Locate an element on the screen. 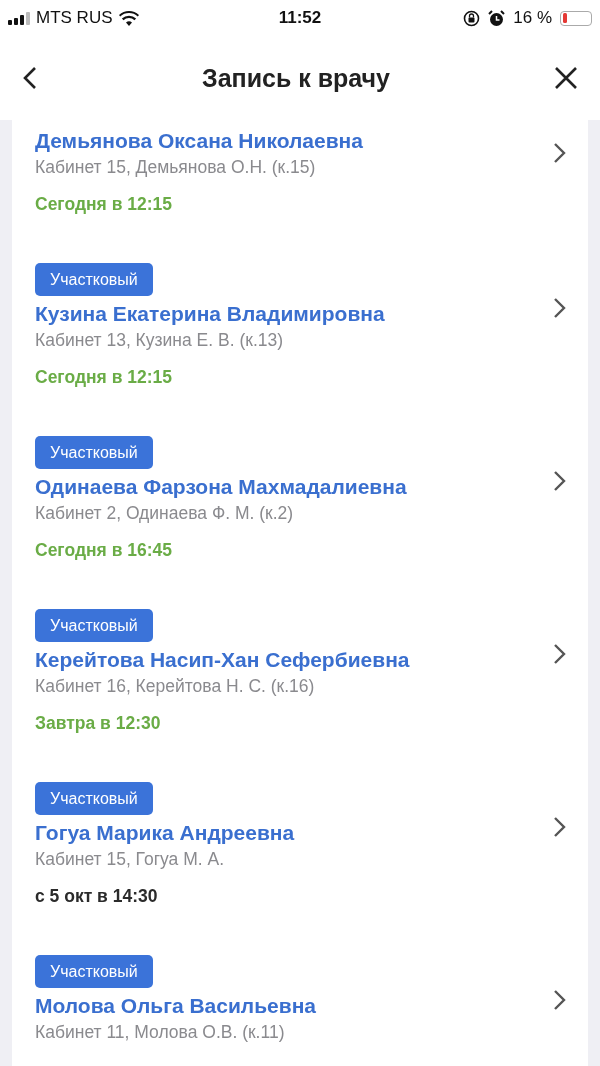  room-info: Кабинет 13, Кузина Е. В. (к.13) is located at coordinates (160, 340).